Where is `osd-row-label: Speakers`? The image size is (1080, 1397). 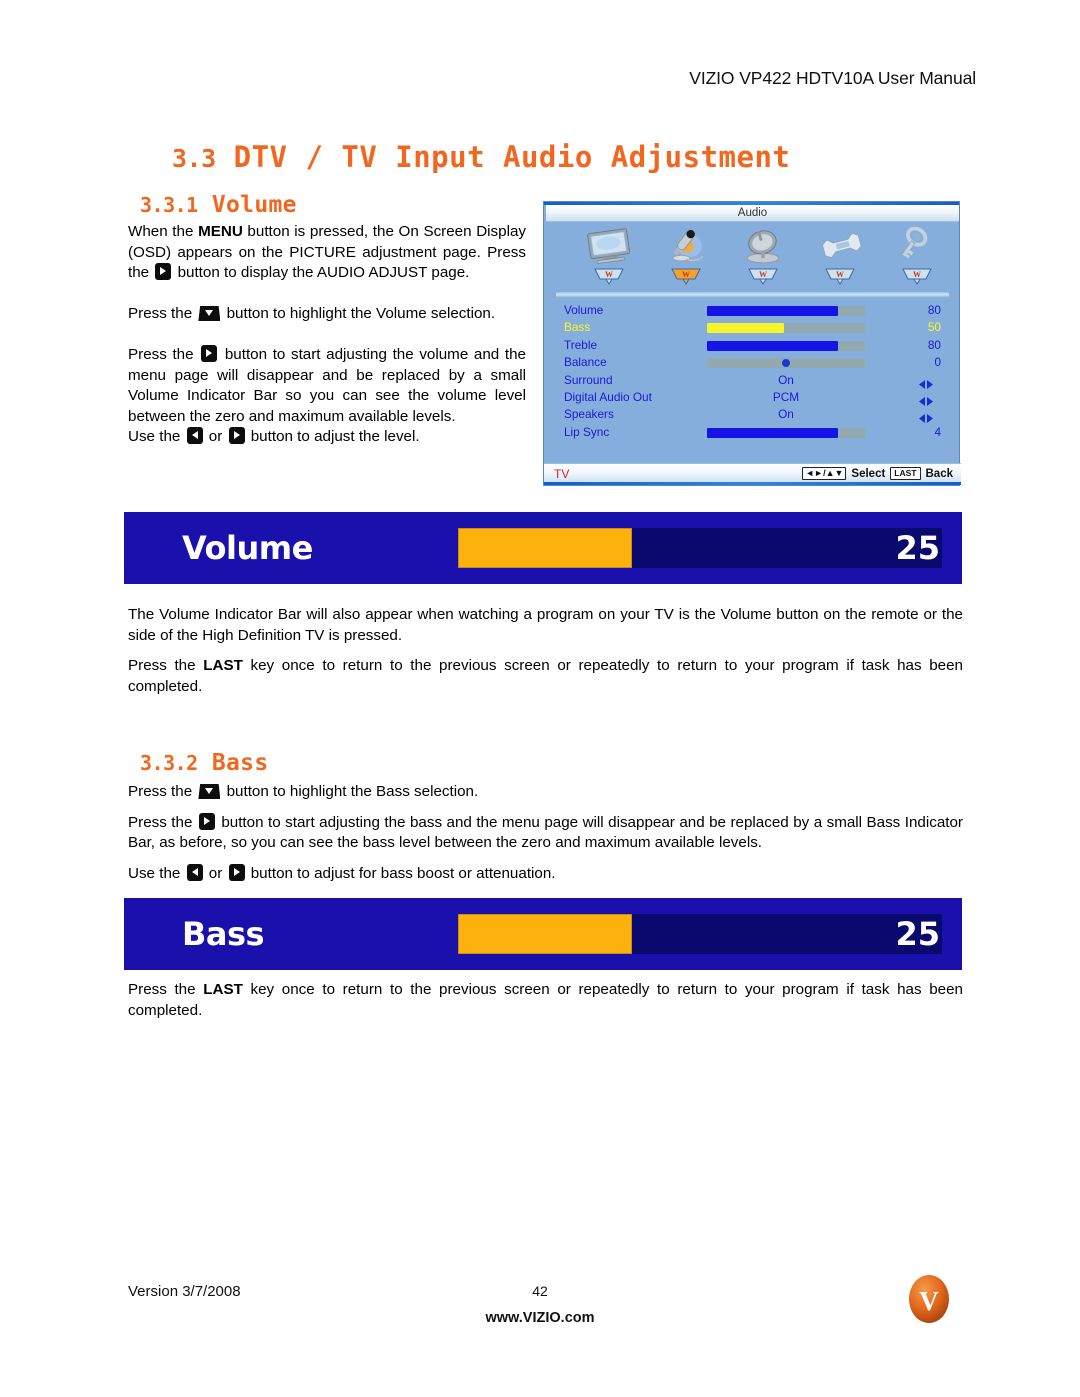 osd-row-label: Speakers is located at coordinates (589, 414).